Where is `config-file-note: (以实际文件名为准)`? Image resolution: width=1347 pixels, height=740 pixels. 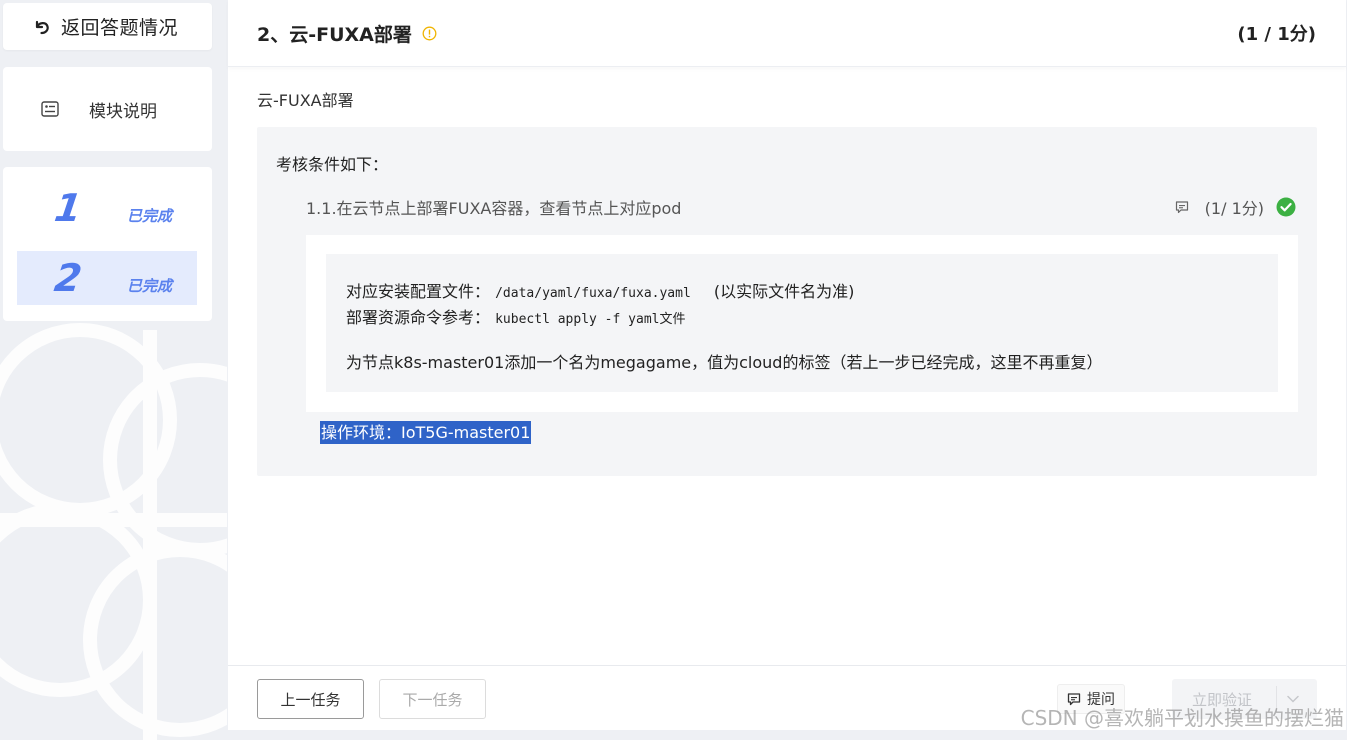
config-file-note: (以实际文件名为准) is located at coordinates (784, 291).